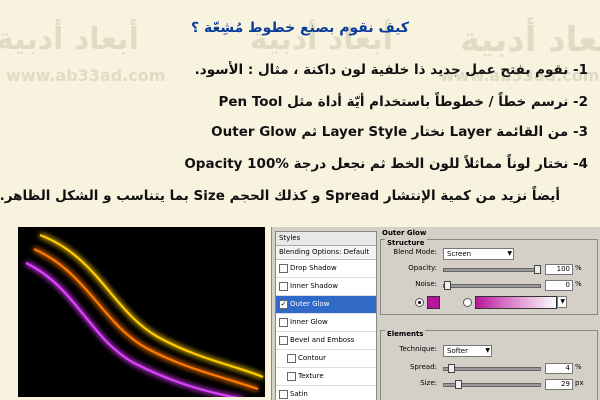 This screenshot has height=400, width=600. What do you see at coordinates (326, 239) in the screenshot?
I see `styles-header: Styles` at bounding box center [326, 239].